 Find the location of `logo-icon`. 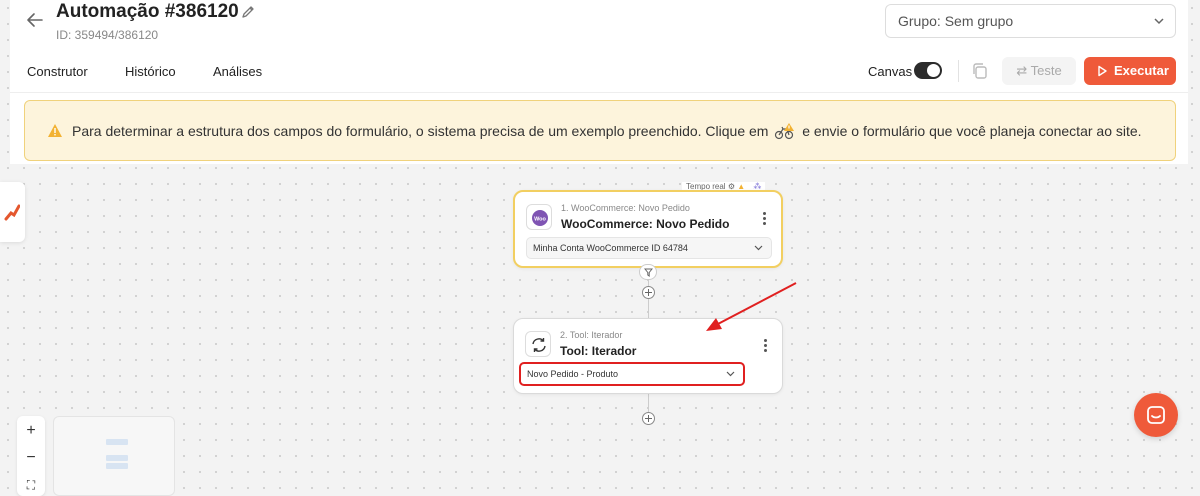

logo-icon is located at coordinates (12, 212).